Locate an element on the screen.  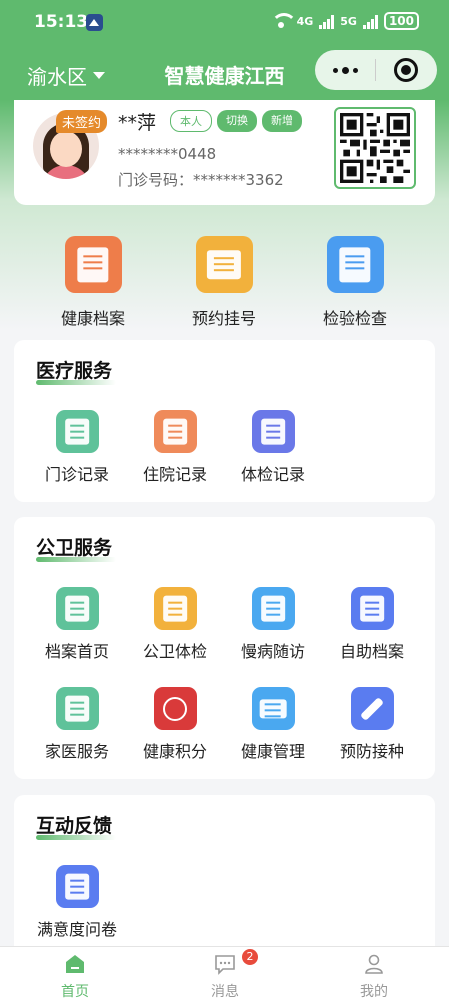
tab-label: 首页 is located at coordinates (75, 992).